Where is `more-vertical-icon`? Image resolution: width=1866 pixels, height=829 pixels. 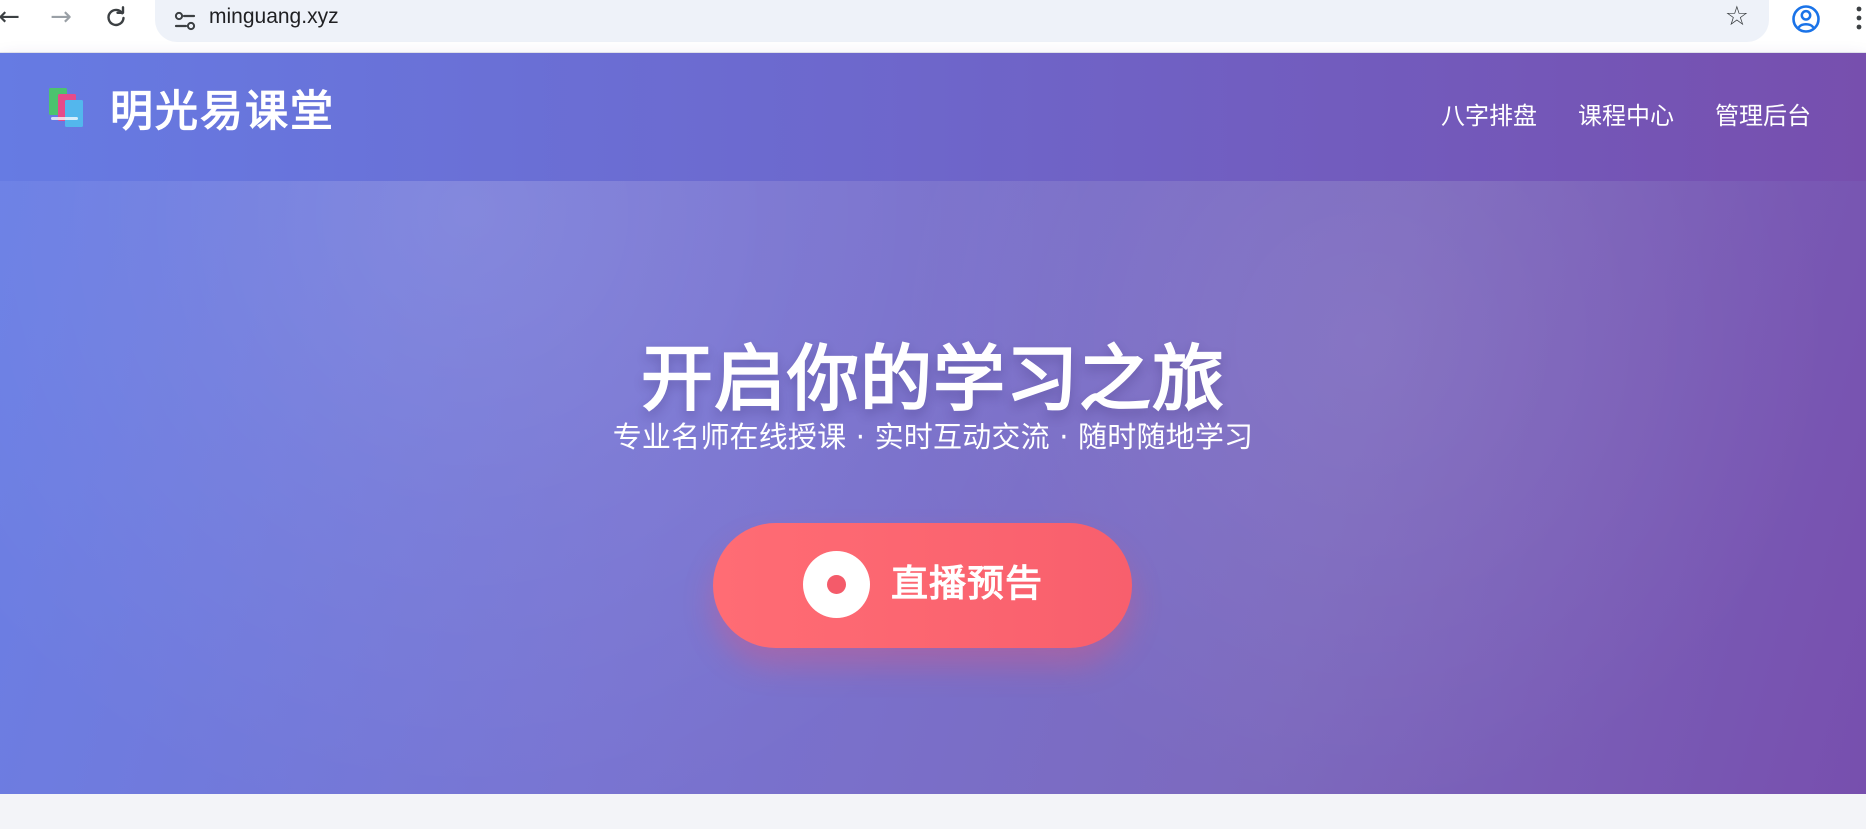
more-vertical-icon is located at coordinates (1859, 18).